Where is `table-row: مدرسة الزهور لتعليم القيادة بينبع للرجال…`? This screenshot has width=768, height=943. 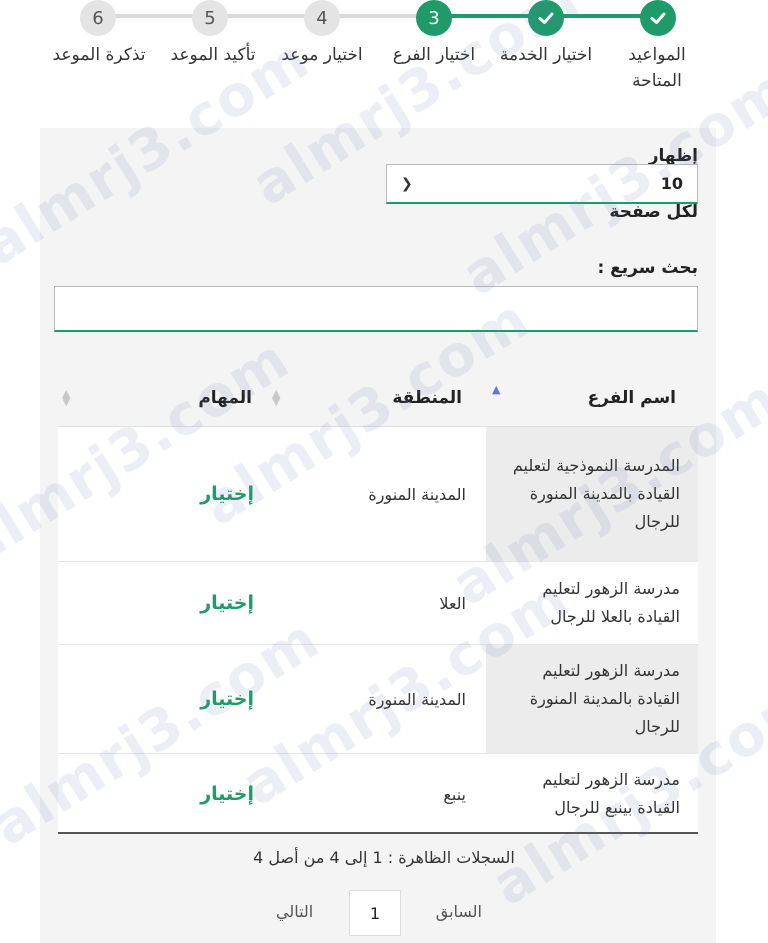 table-row: مدرسة الزهور لتعليم القيادة بينبع للرجال… is located at coordinates (378, 794).